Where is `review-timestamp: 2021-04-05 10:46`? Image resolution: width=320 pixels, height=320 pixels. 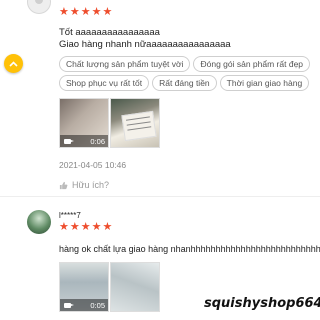
review-timestamp: 2021-04-05 10:46 is located at coordinates (93, 165).